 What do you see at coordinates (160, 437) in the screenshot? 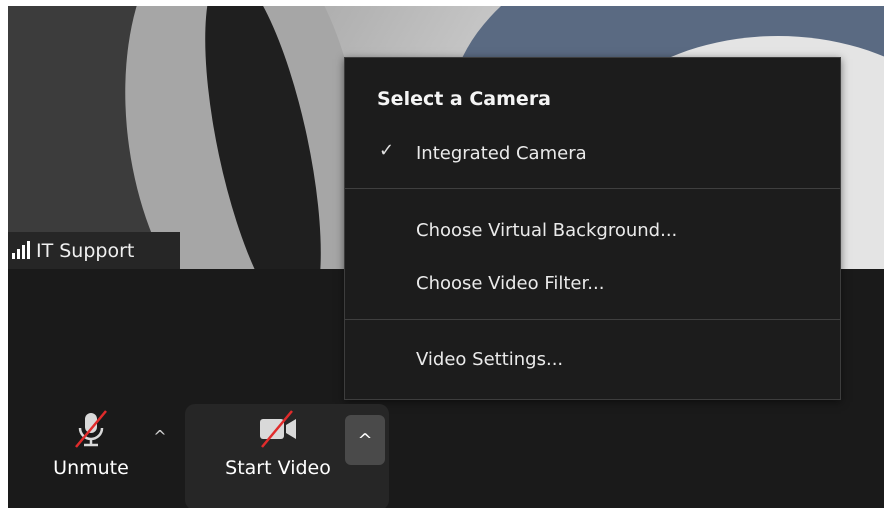
I see `audio-options-caret: ^` at bounding box center [160, 437].